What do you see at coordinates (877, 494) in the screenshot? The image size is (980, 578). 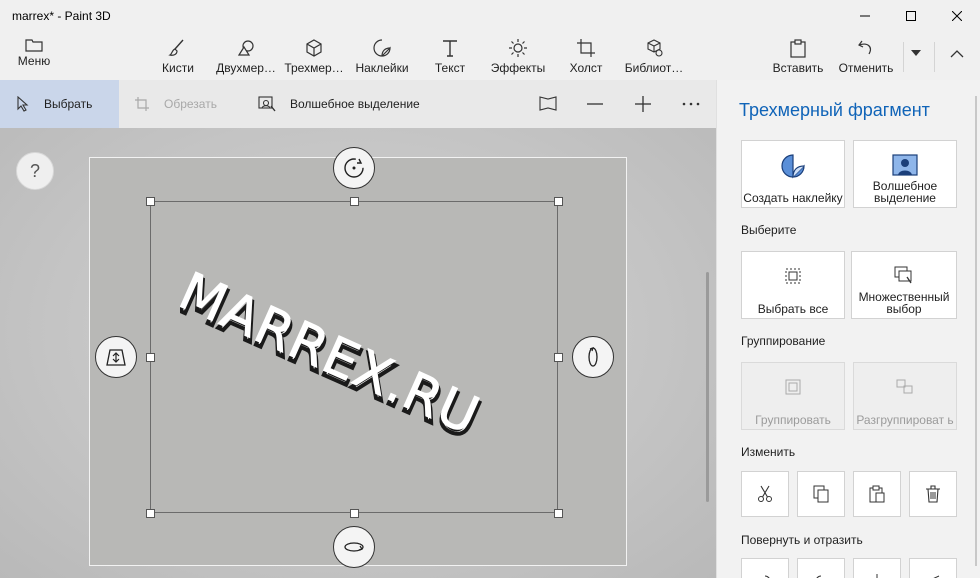 I see `paste-panel-button` at bounding box center [877, 494].